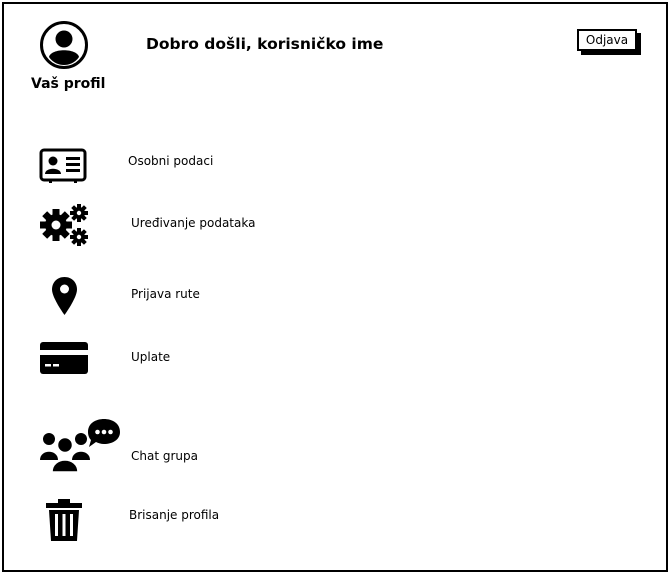 This screenshot has width=672, height=576. What do you see at coordinates (193, 223) in the screenshot?
I see `menu-item-label: Uređivanje podataka` at bounding box center [193, 223].